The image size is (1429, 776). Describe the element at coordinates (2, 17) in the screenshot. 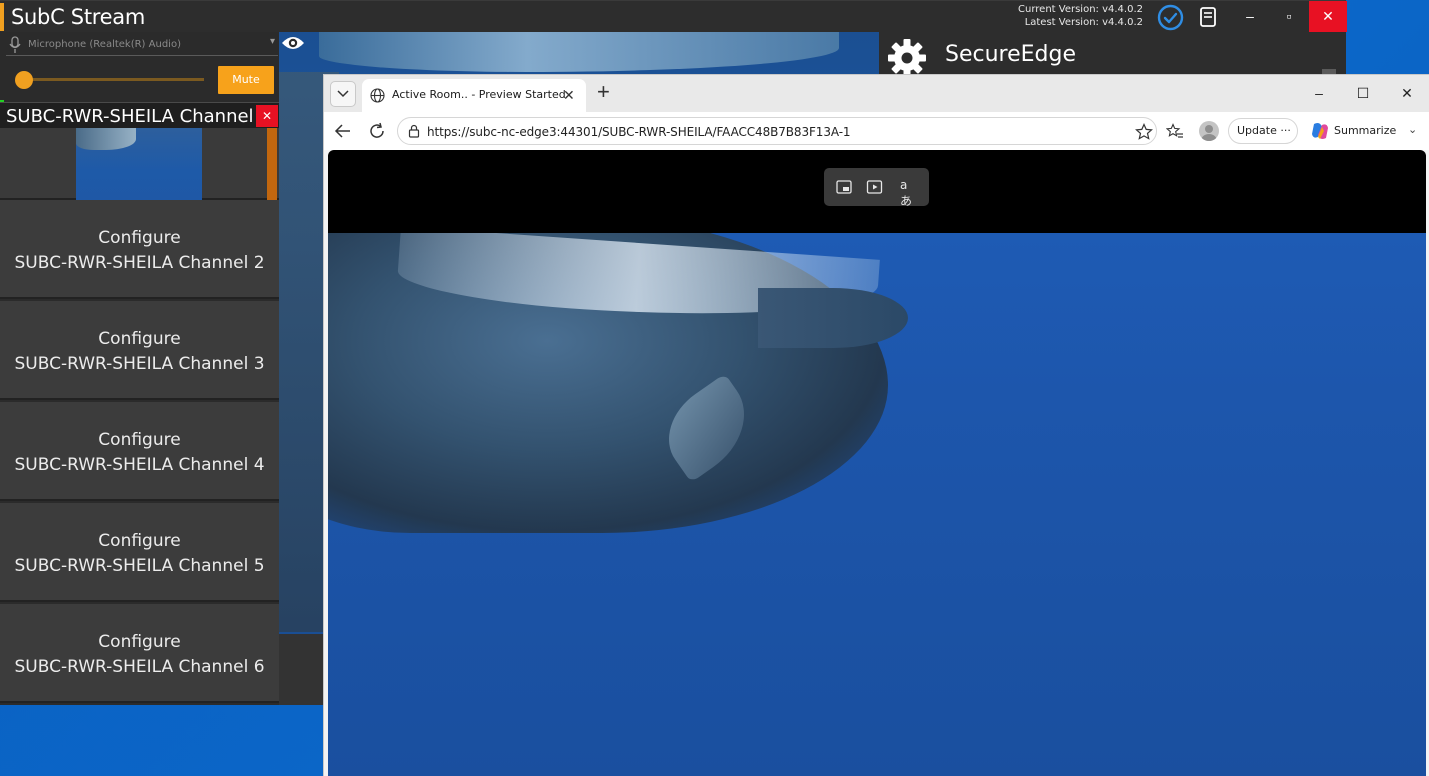

I see `subc-accent-bar` at that location.